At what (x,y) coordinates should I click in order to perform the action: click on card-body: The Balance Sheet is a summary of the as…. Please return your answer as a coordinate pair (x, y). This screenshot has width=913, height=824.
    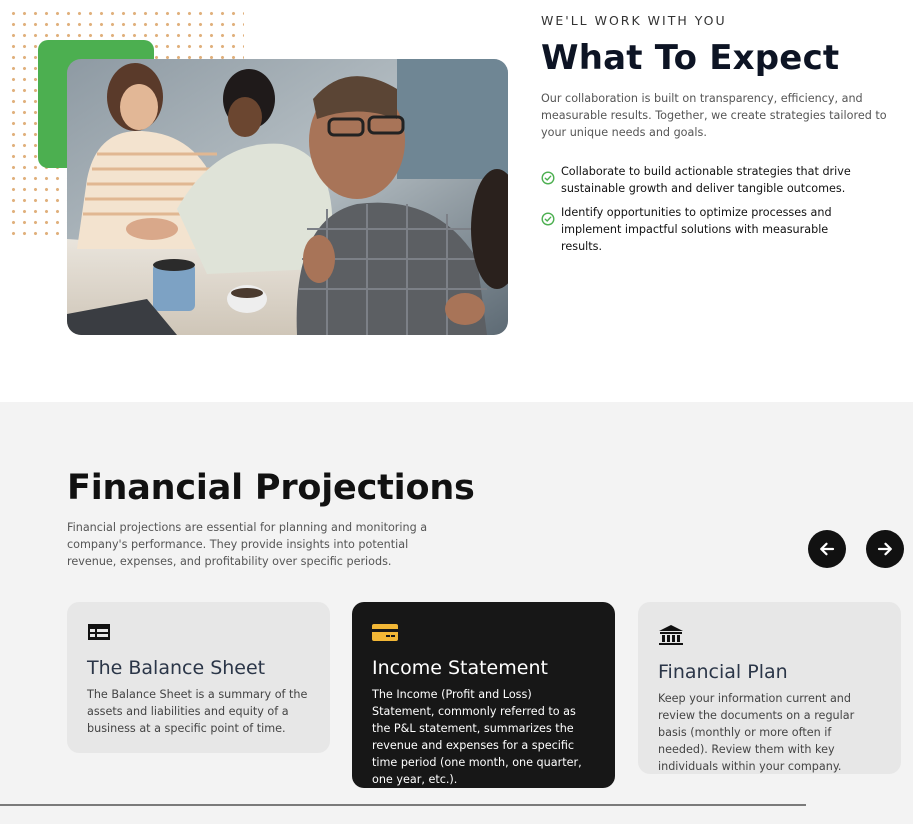
    Looking at the image, I should click on (197, 711).